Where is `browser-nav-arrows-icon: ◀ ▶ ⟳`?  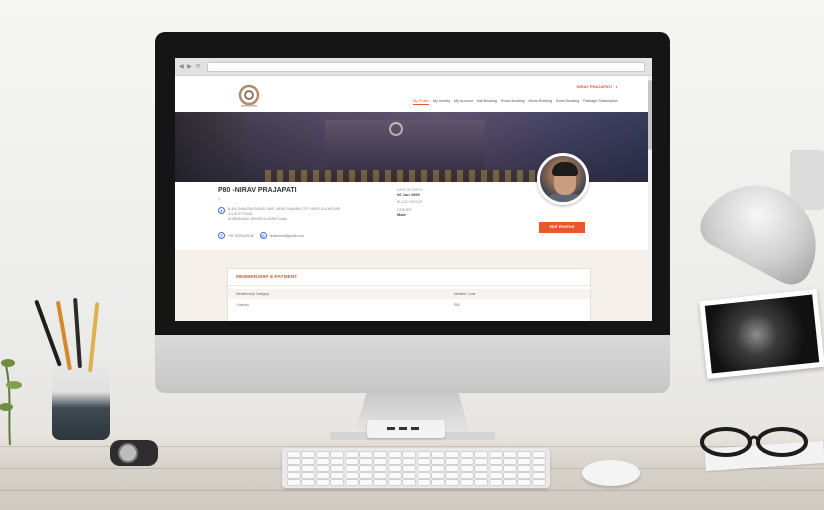
browser-nav-arrows-icon: ◀ ▶ ⟳ is located at coordinates (190, 66).